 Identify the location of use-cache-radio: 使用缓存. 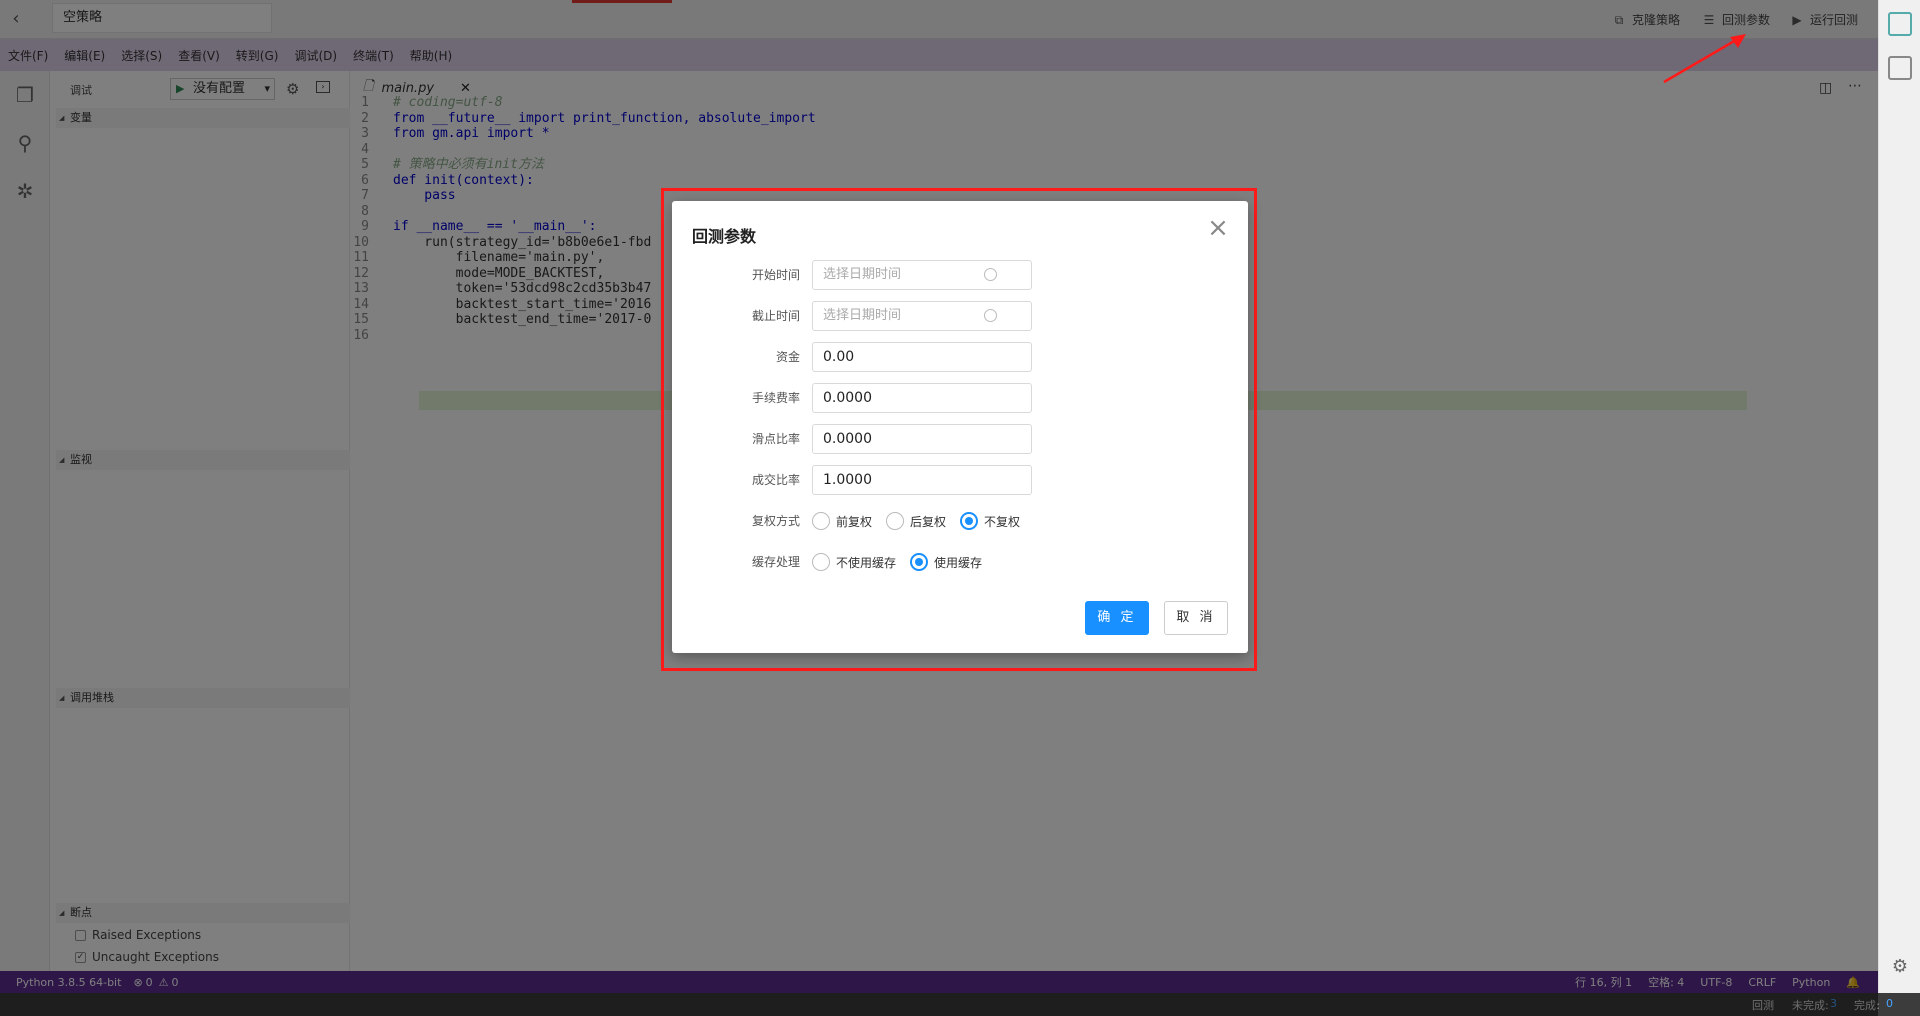
(946, 562).